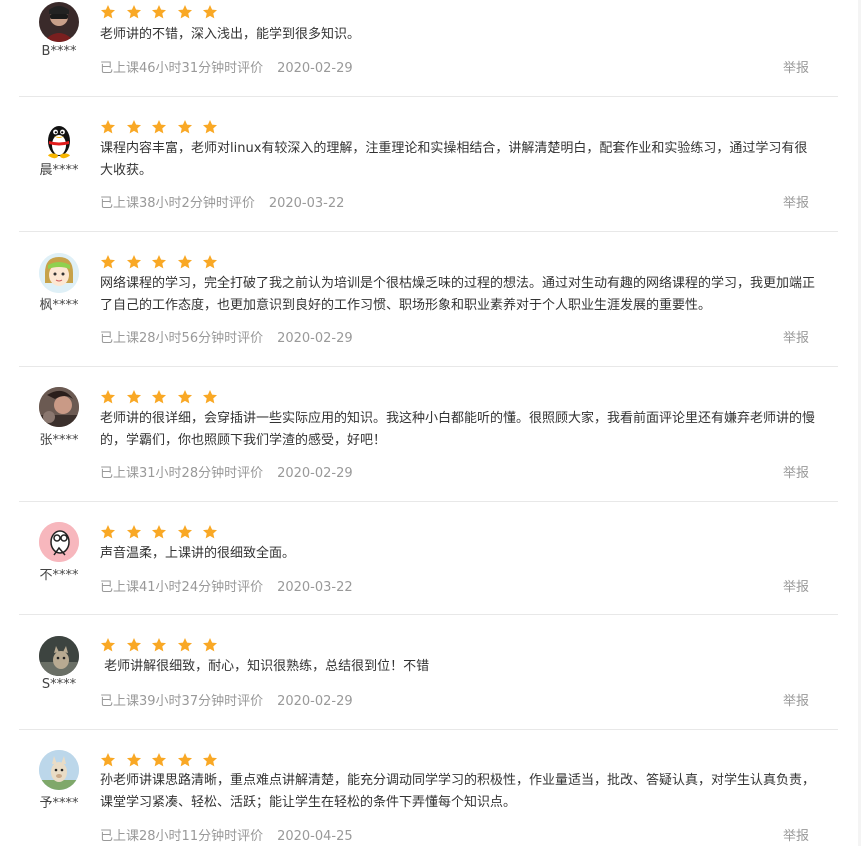  What do you see at coordinates (182, 473) in the screenshot?
I see `study-time-label: 已上课31小时28分钟时评价` at bounding box center [182, 473].